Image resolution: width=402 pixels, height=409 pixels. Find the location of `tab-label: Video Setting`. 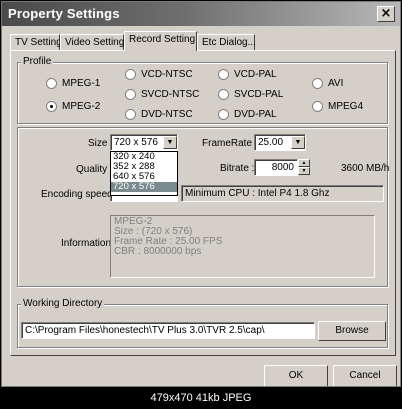

tab-label: Video Setting is located at coordinates (95, 42).